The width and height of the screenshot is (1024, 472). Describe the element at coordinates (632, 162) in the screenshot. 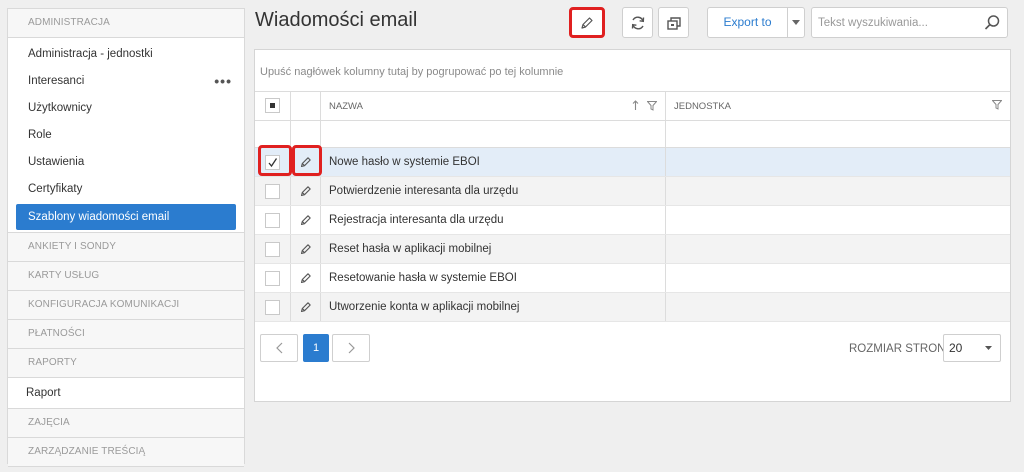

I see `table-row: Nowe hasło w systemie EBOI` at that location.